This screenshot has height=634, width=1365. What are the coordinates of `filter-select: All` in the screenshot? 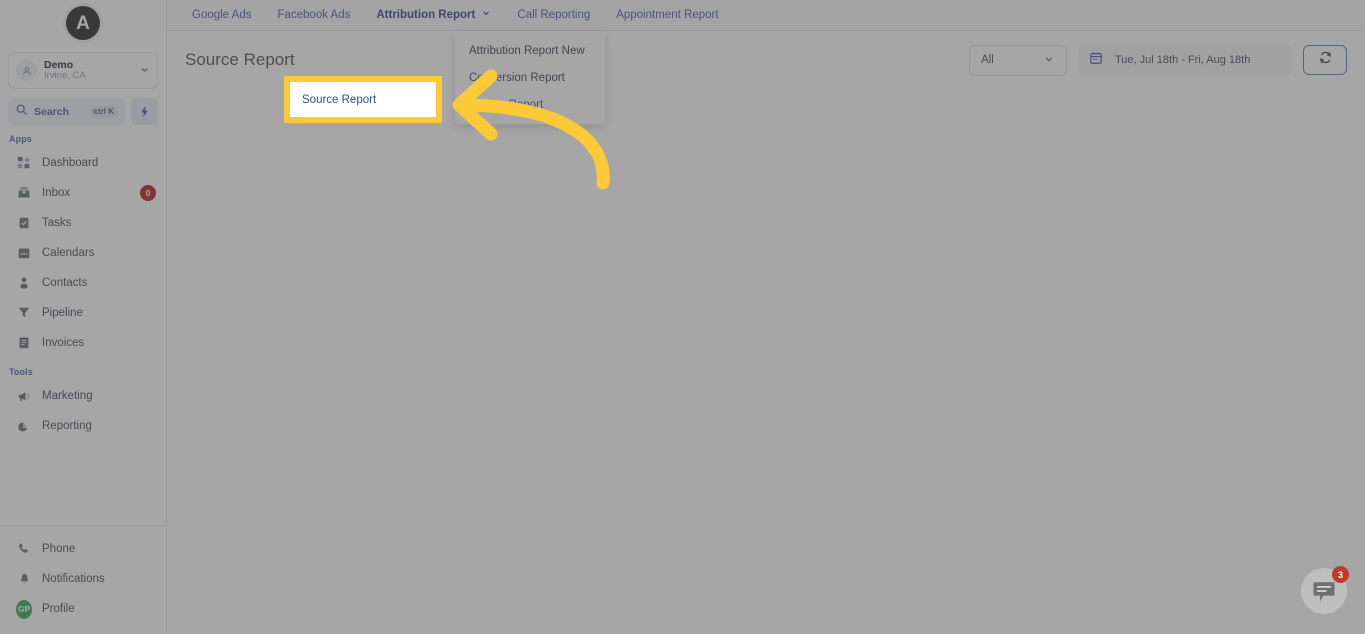 It's located at (1018, 60).